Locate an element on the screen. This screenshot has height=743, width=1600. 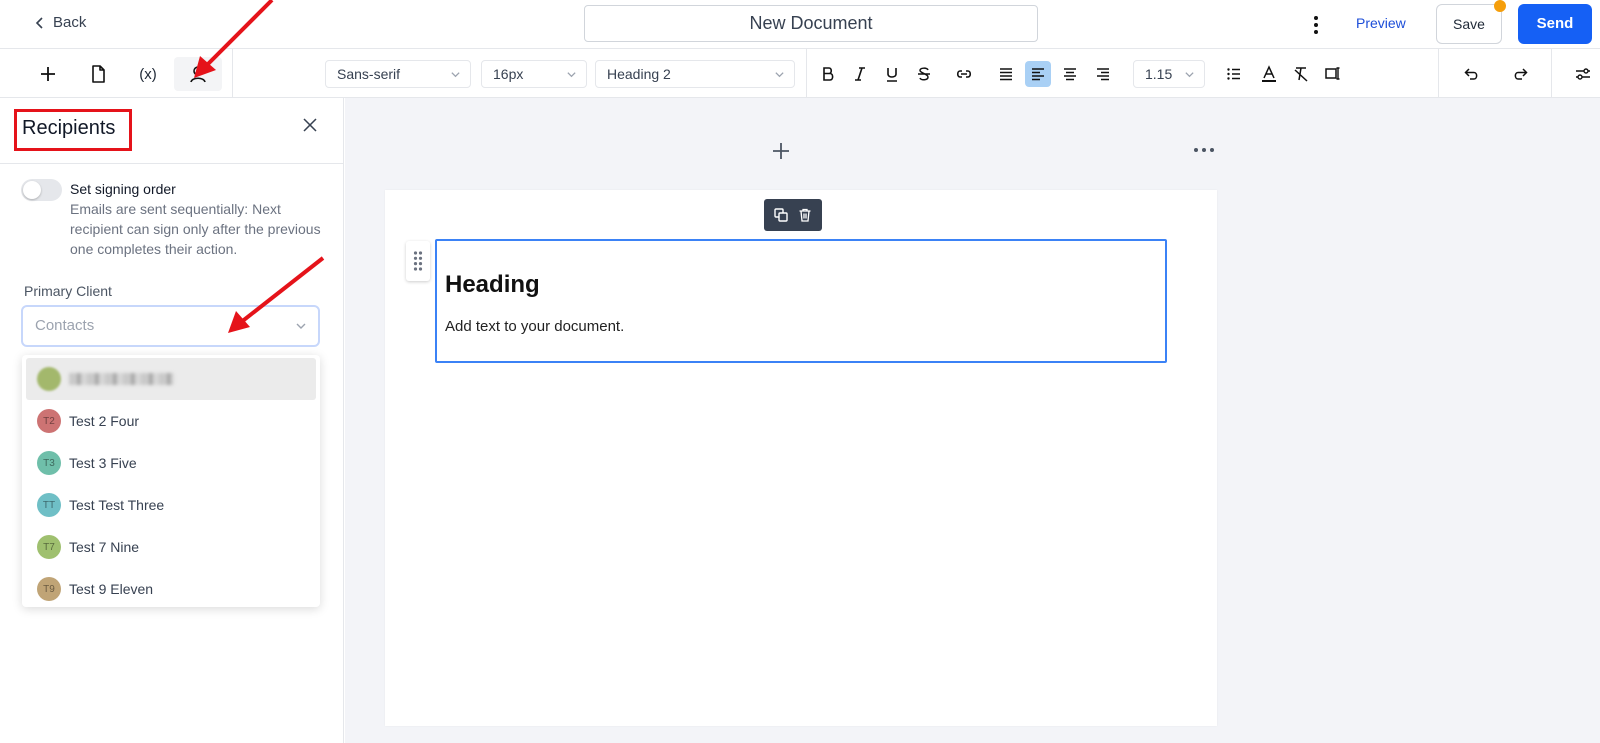
contact-option is located at coordinates (171, 379).